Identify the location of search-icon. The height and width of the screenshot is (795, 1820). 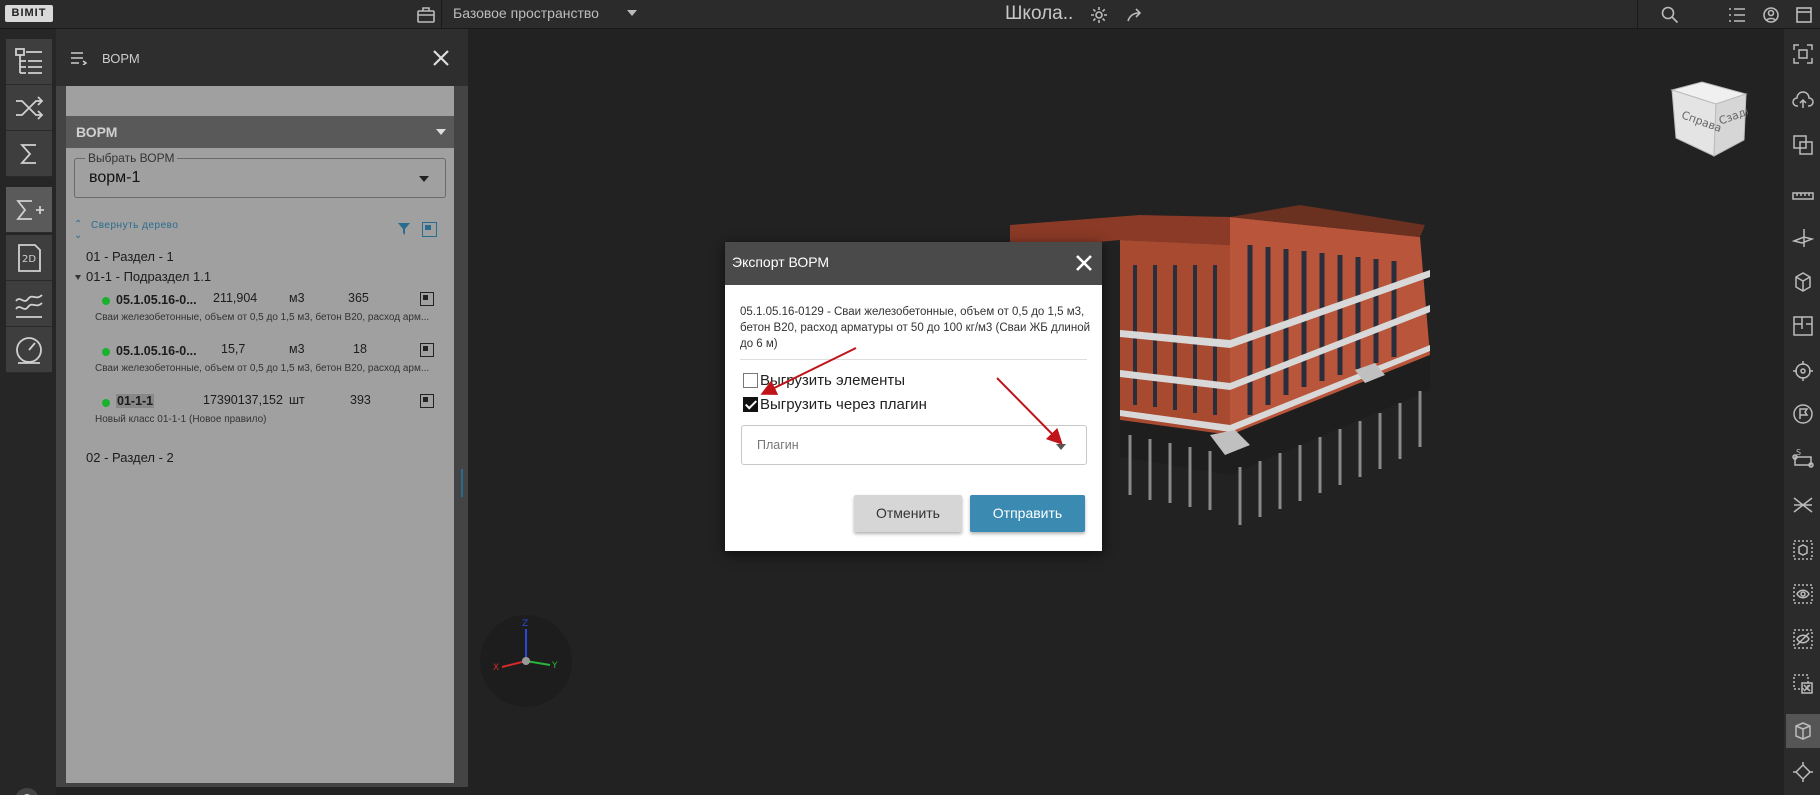
(1670, 15).